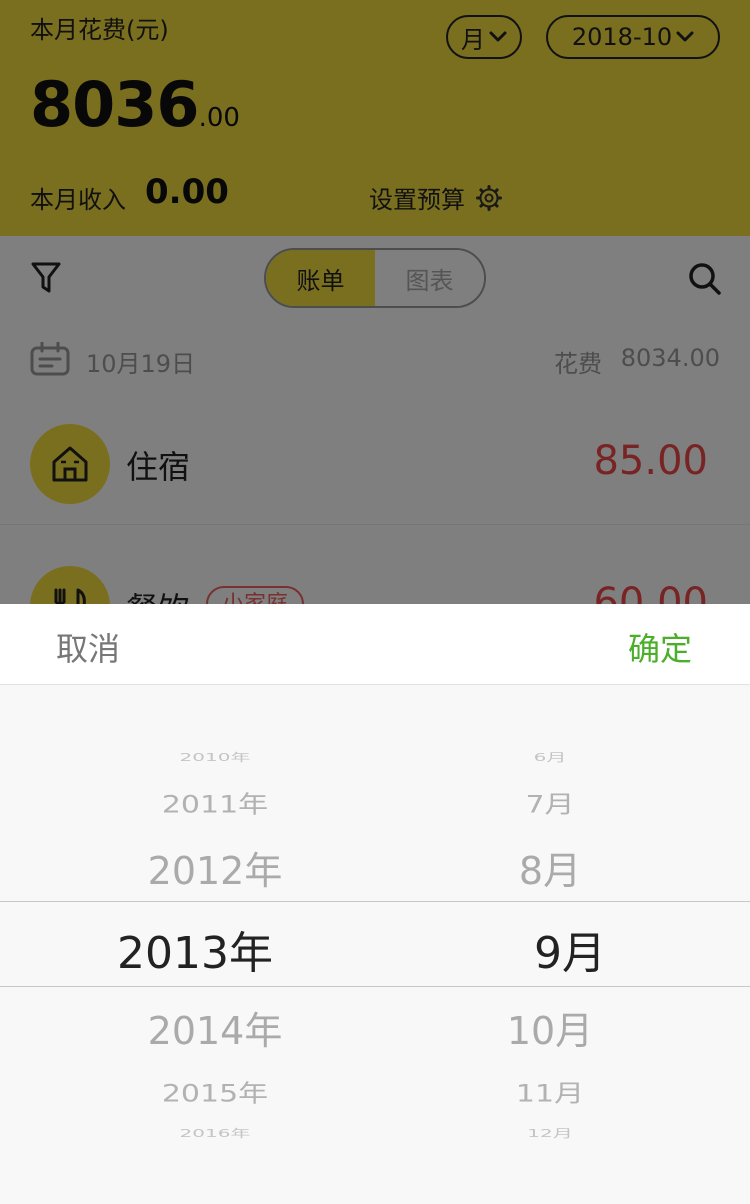  Describe the element at coordinates (660, 647) in the screenshot. I see `confirm-button: 确定` at that location.